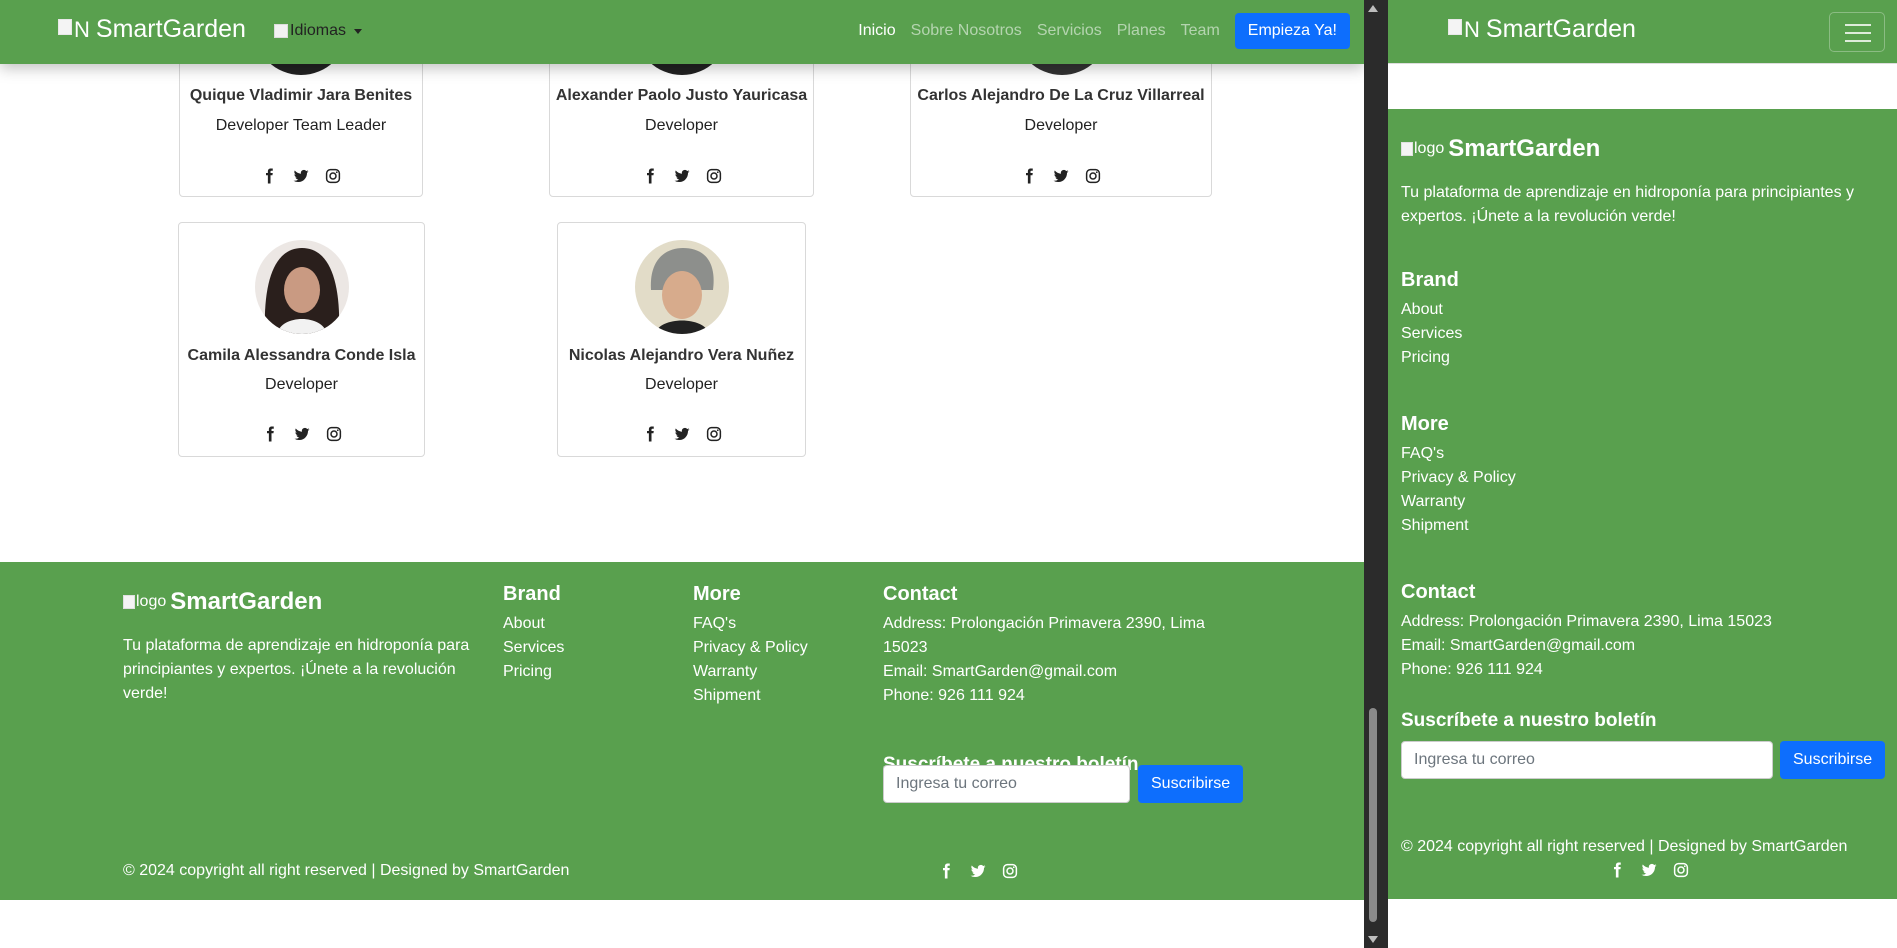 This screenshot has width=1897, height=948. What do you see at coordinates (1642, 32) in the screenshot?
I see `mobile-navbar: N SmartGarden` at bounding box center [1642, 32].